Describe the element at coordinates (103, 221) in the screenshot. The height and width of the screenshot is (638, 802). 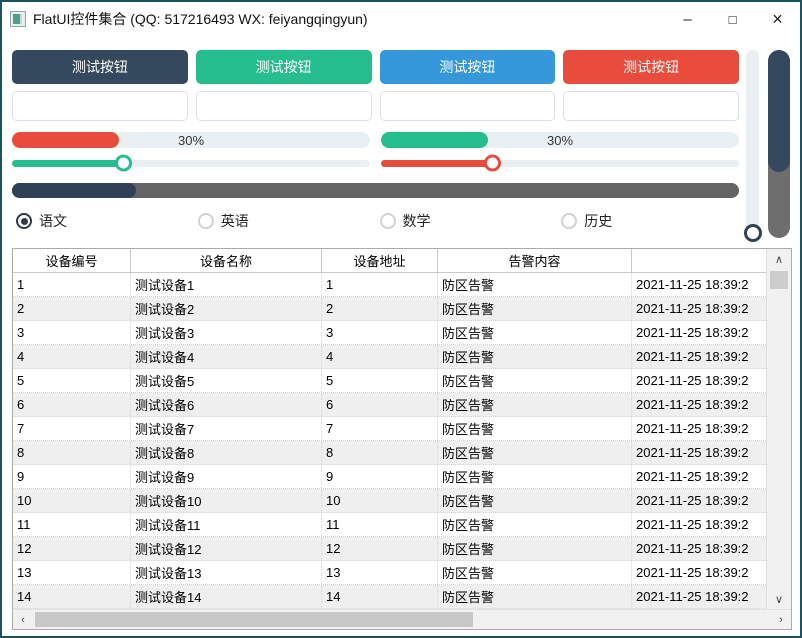
I see `radio-option-1: 语文` at that location.